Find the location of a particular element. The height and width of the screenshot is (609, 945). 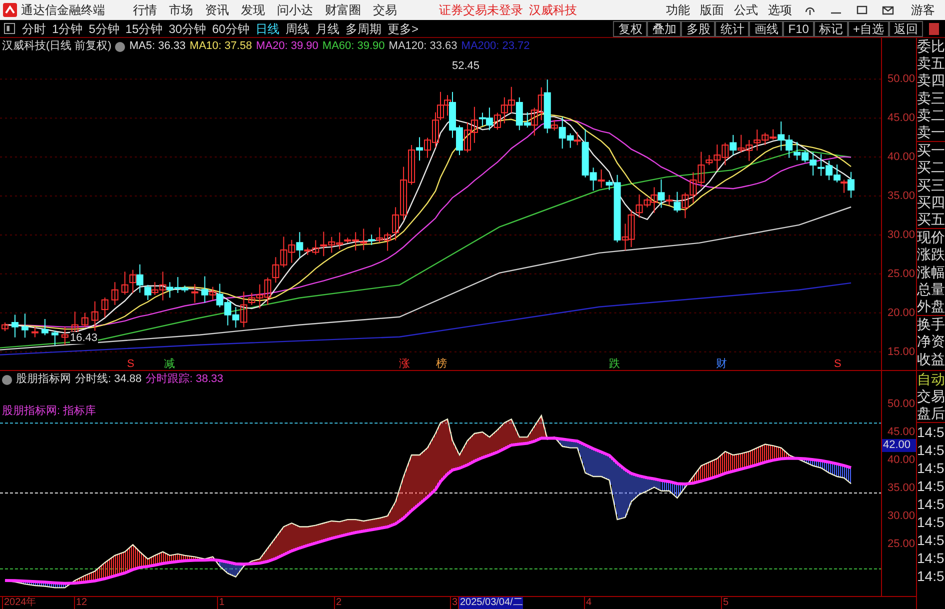

toolbar-button: 返回 is located at coordinates (906, 28).